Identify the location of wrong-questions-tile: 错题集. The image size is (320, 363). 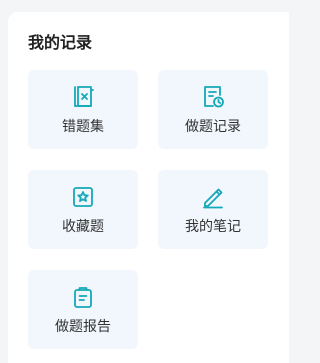
(83, 109).